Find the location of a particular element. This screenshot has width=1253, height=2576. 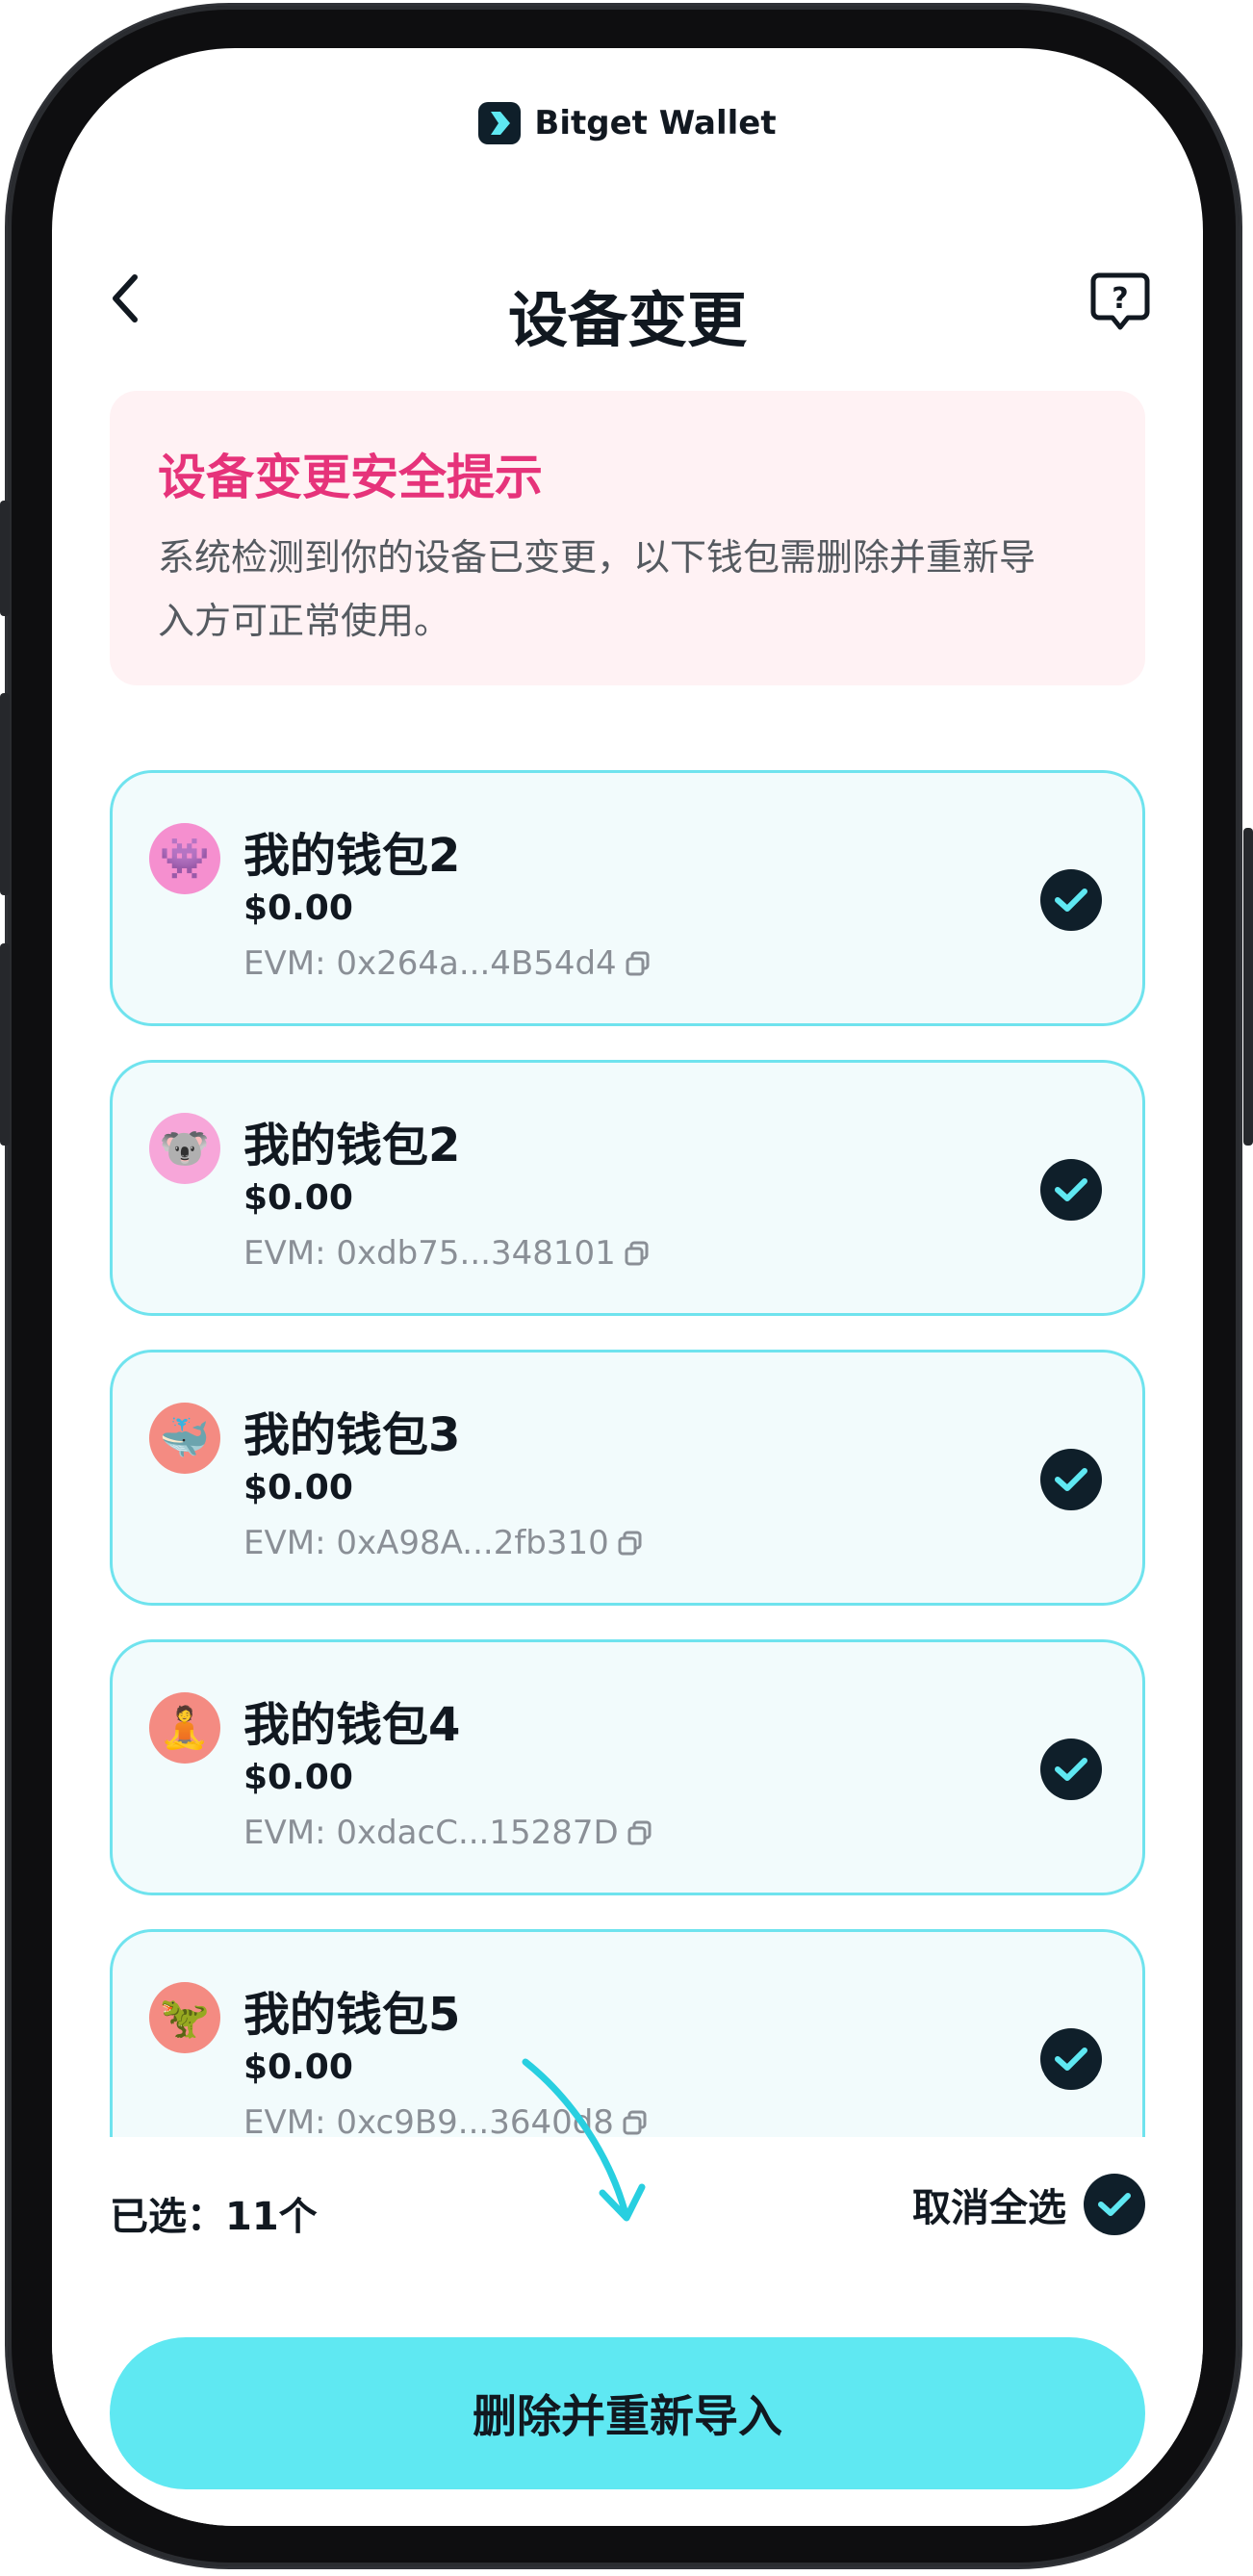

yoga-avatar: 🧘 is located at coordinates (184, 1728).